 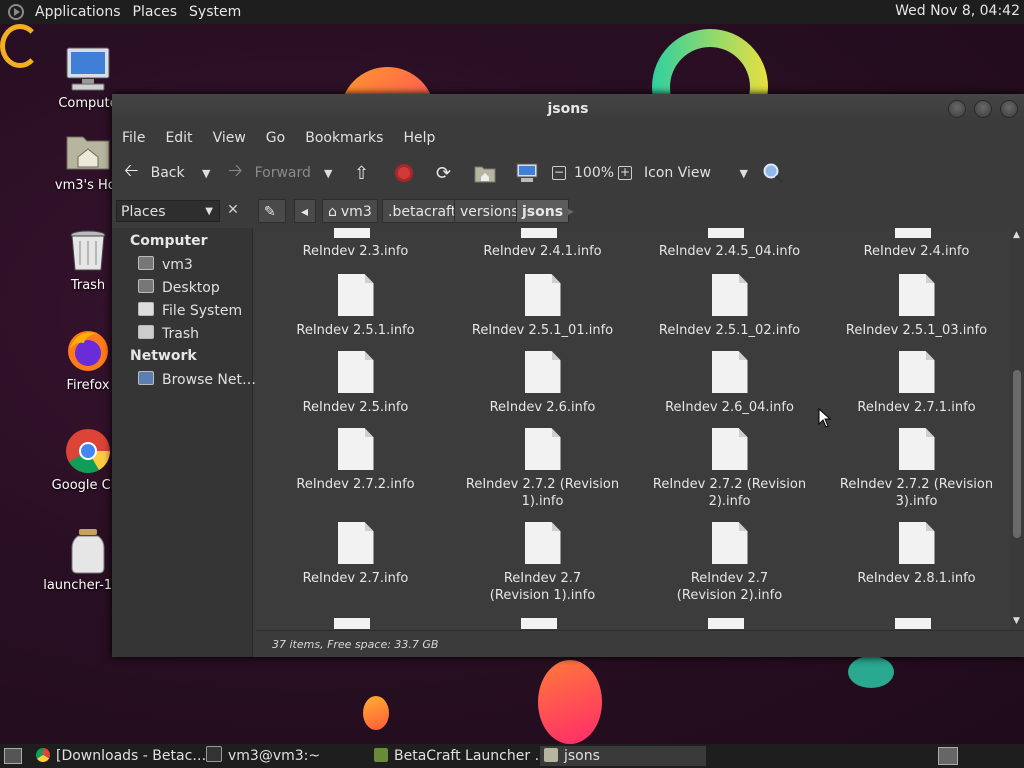 I want to click on computer-button, so click(x=527, y=173).